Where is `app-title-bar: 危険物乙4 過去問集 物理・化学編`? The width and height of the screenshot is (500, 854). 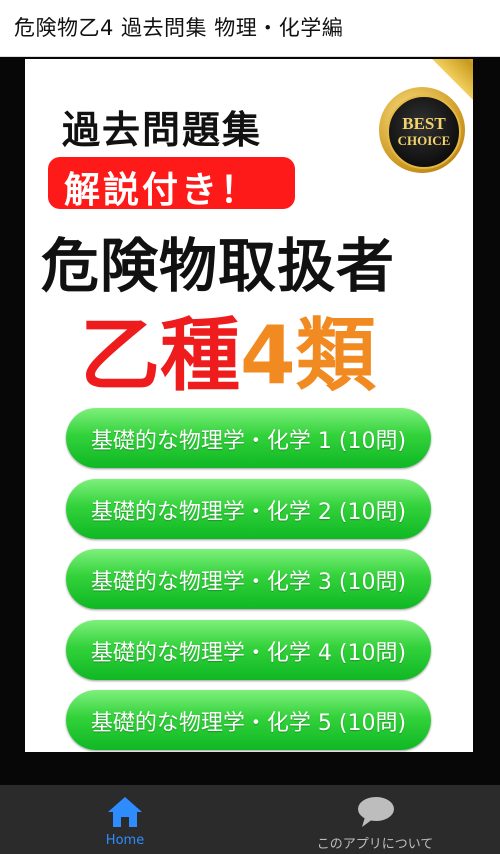 app-title-bar: 危険物乙4 過去問集 物理・化学編 is located at coordinates (250, 28).